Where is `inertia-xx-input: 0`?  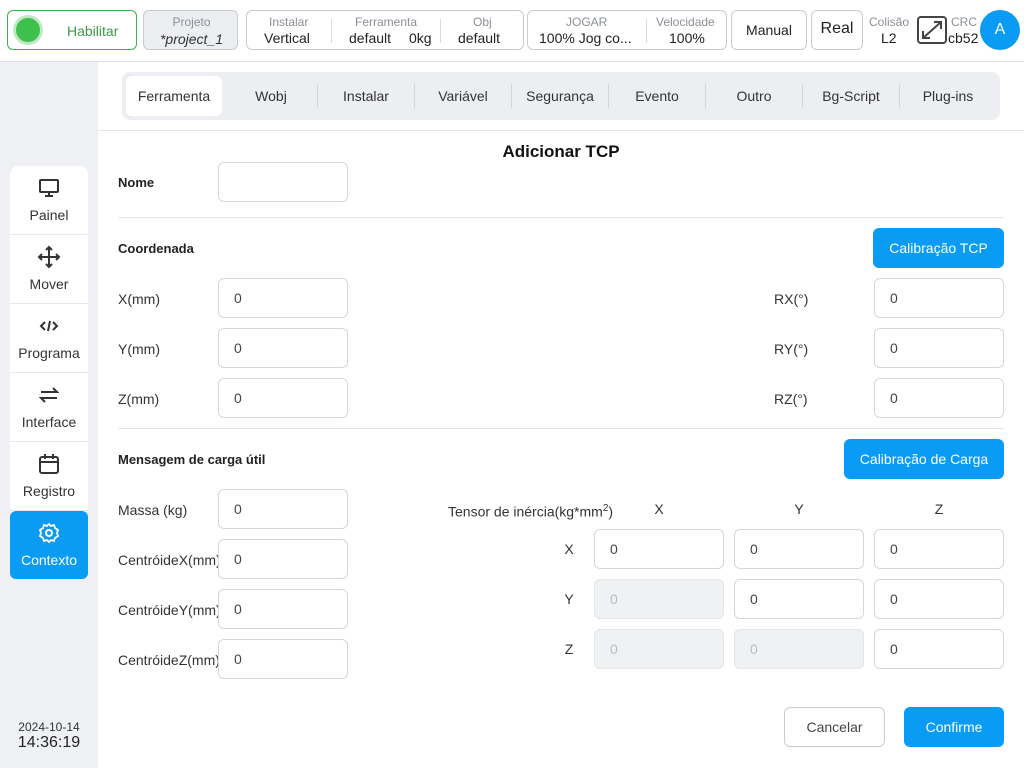
inertia-xx-input: 0 is located at coordinates (659, 549).